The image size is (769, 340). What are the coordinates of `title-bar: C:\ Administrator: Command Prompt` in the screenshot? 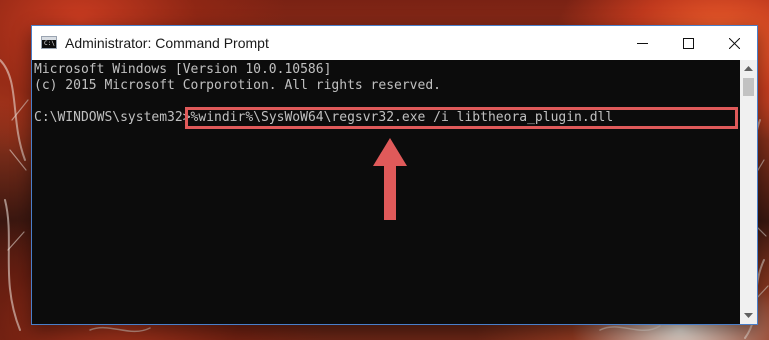 It's located at (394, 43).